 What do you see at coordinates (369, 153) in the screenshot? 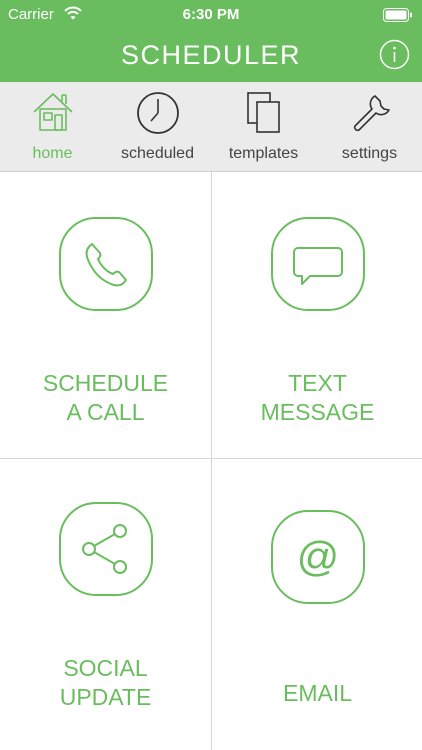
I see `tab-label: settings` at bounding box center [369, 153].